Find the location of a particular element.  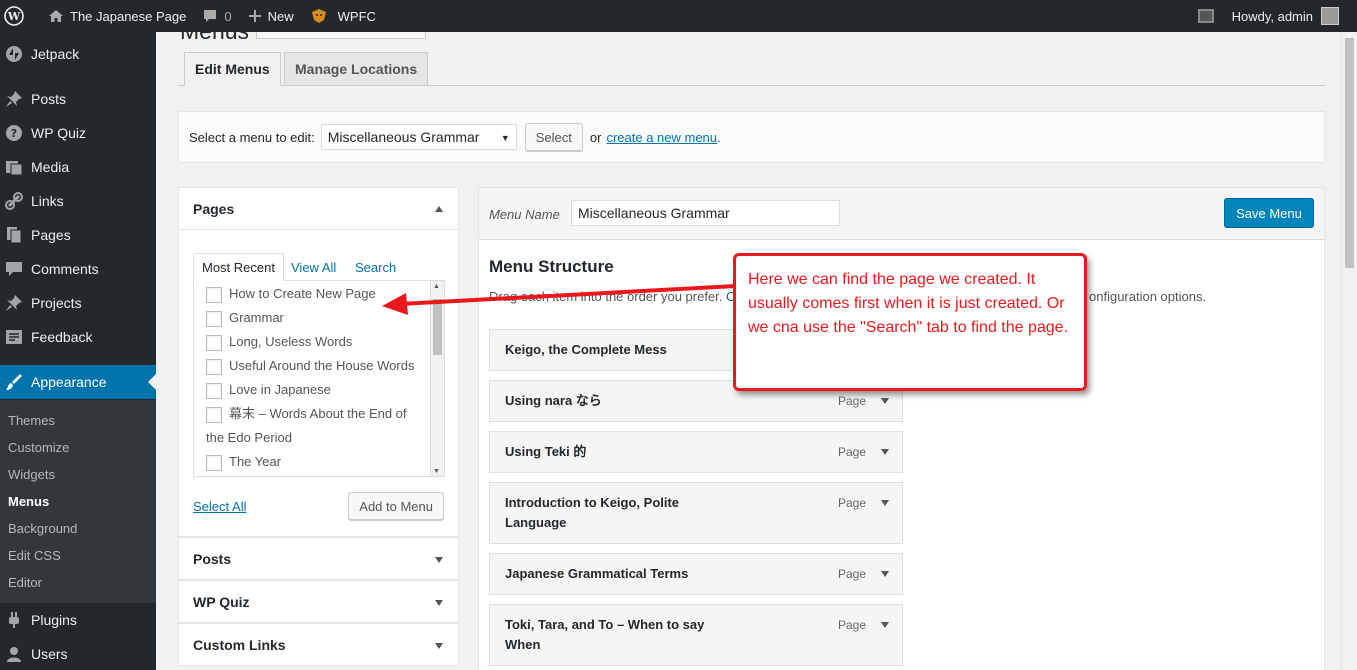

list-item: How to Create New Page is located at coordinates (291, 294).